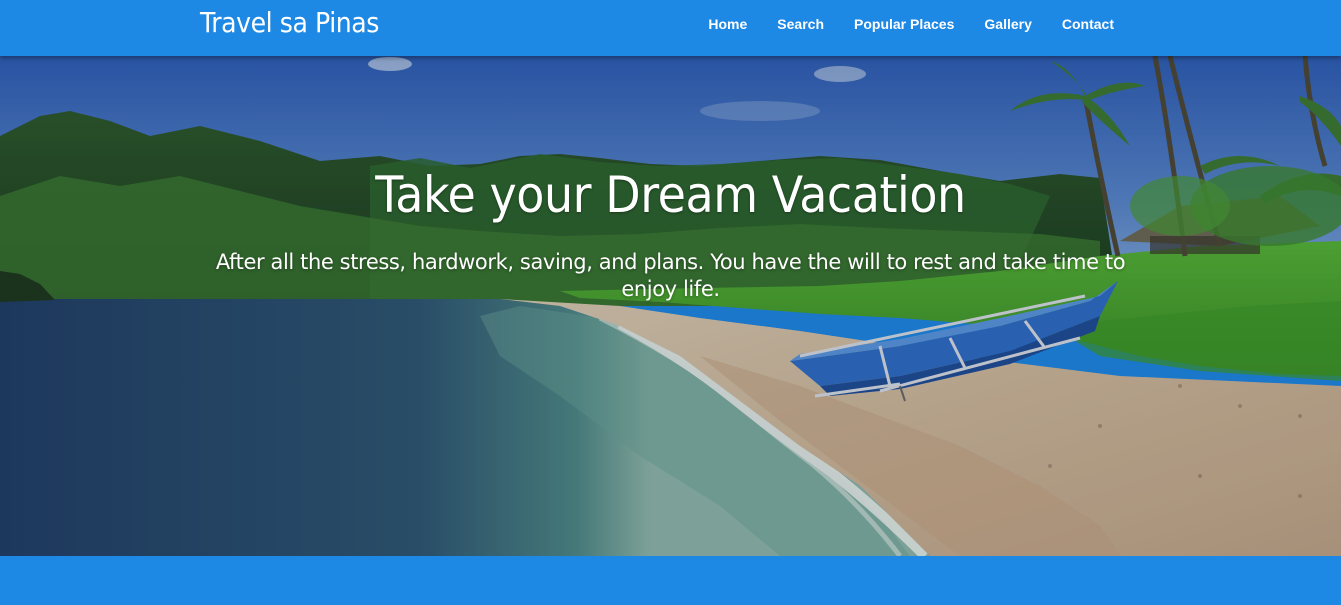 This screenshot has height=605, width=1341. Describe the element at coordinates (289, 22) in the screenshot. I see `site-brand: Travel sa Pinas` at that location.